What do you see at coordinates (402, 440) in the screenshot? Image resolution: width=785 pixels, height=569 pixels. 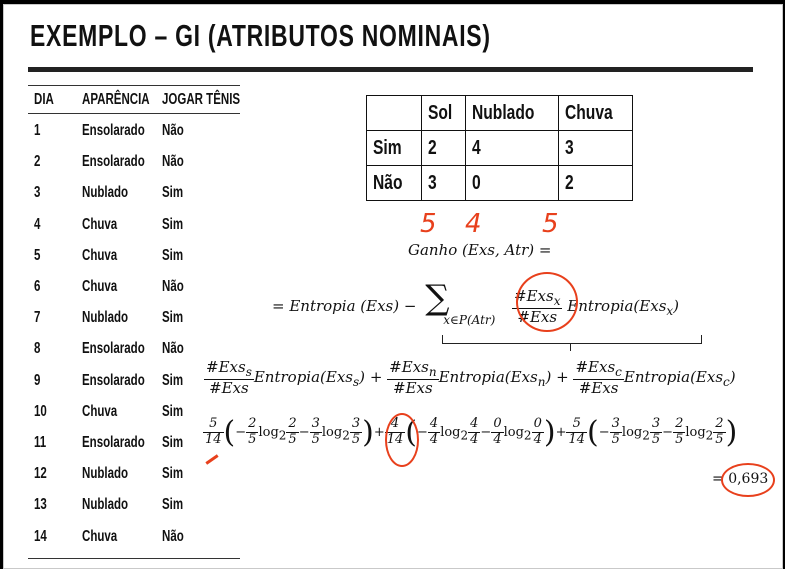 I see `weight-circle-annotation` at bounding box center [402, 440].